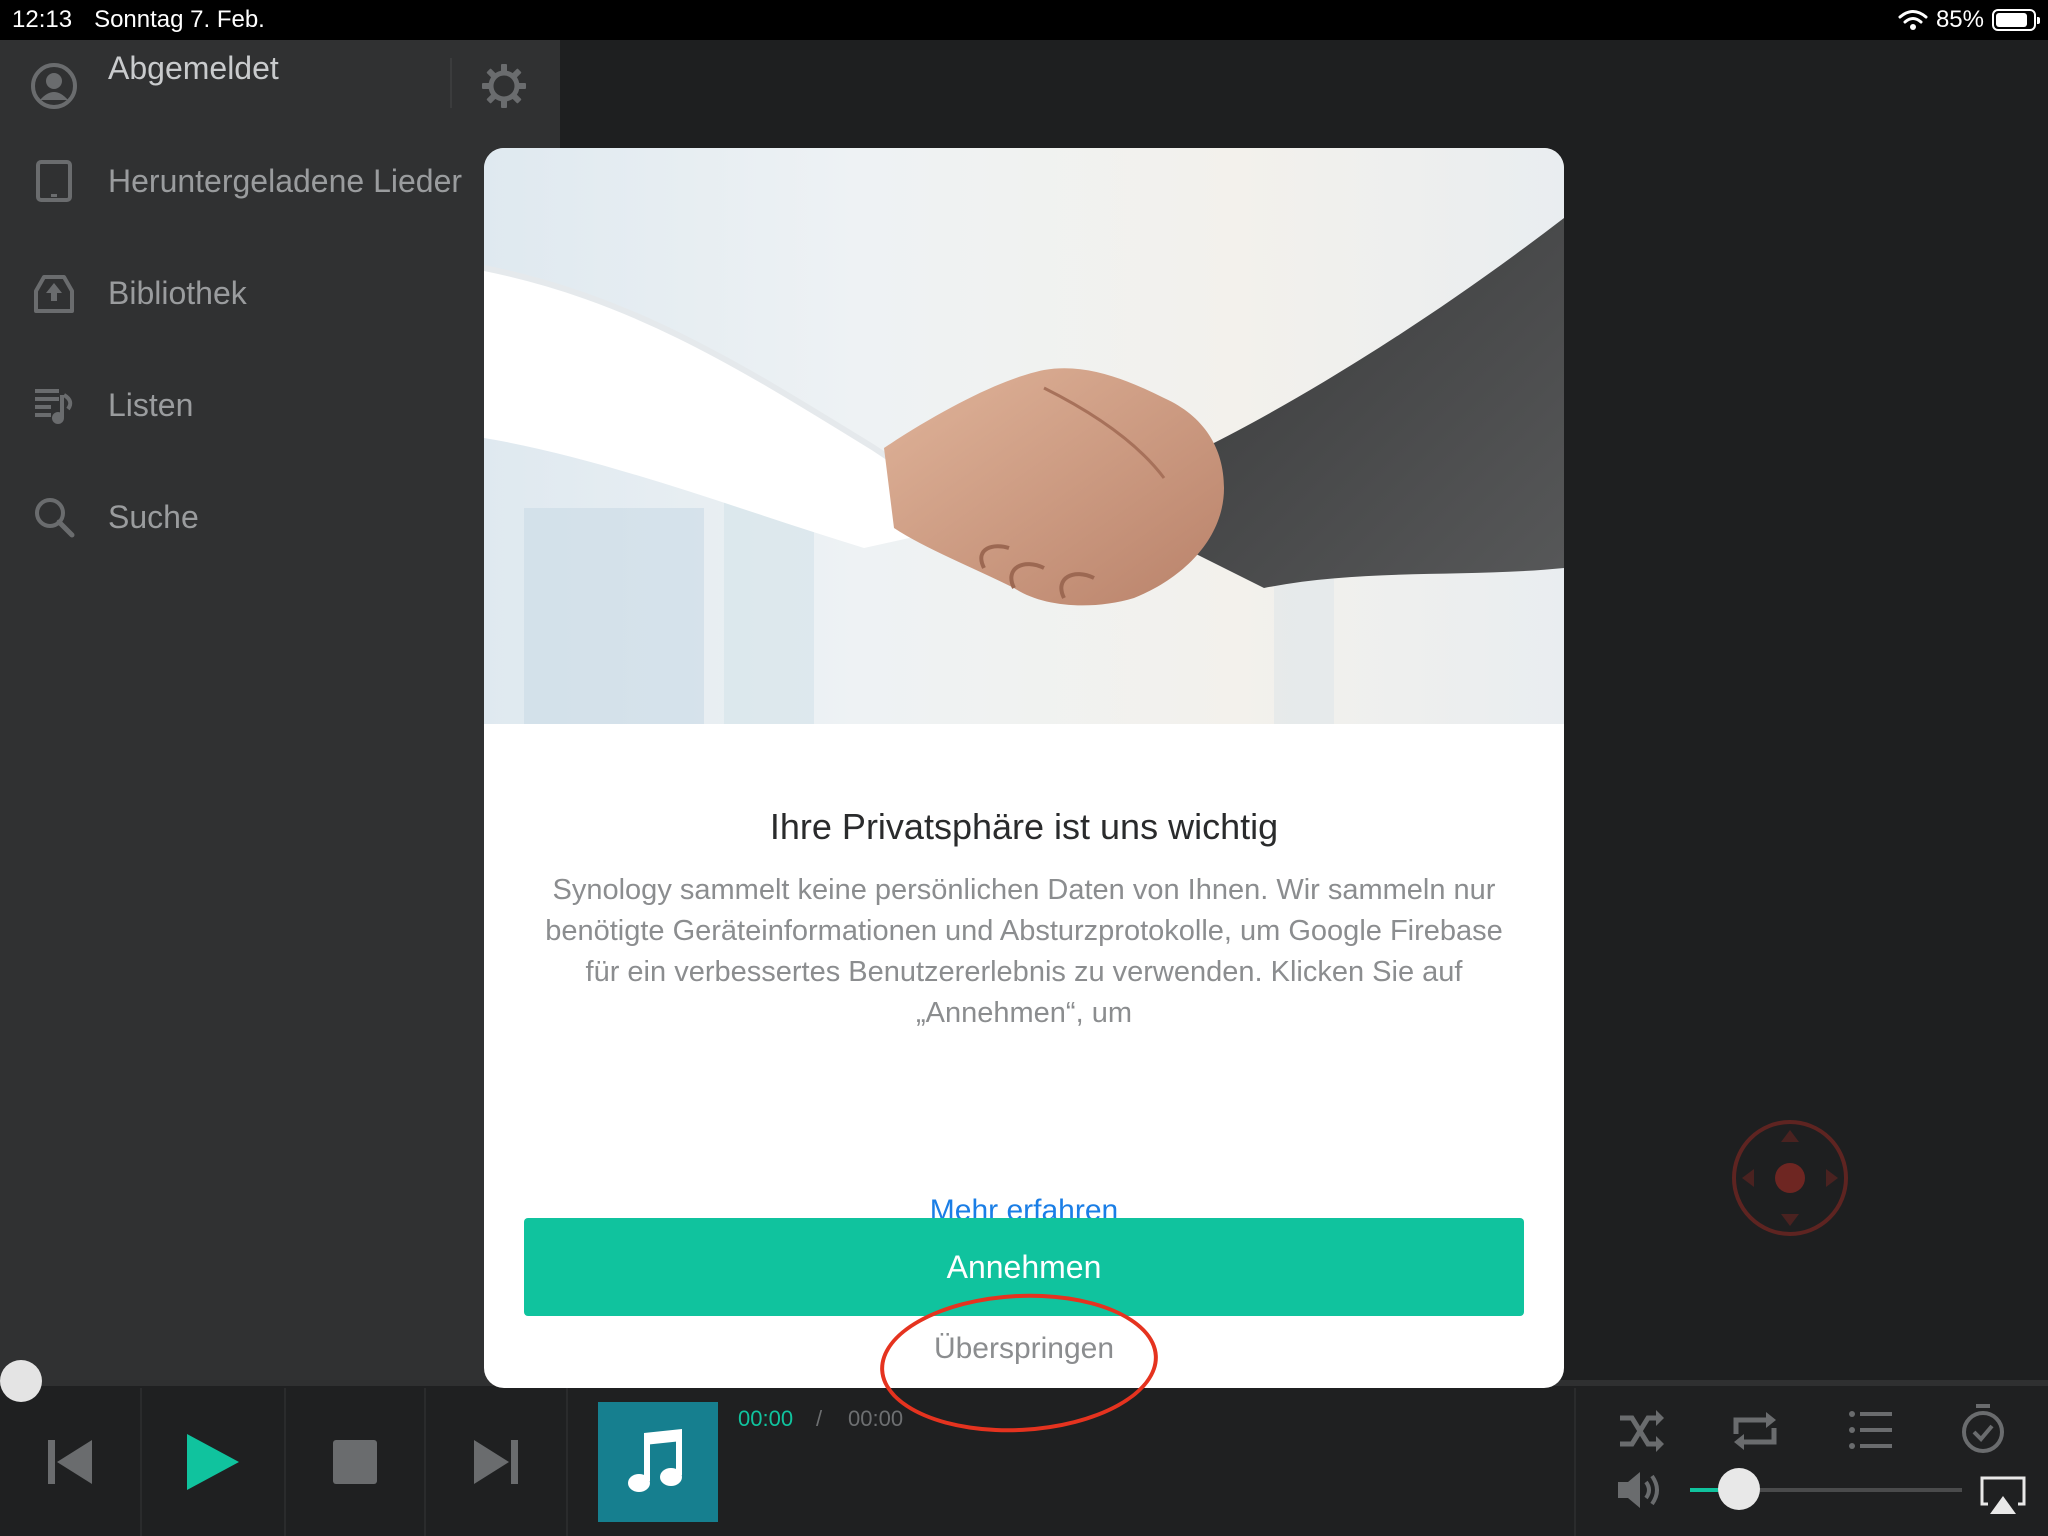  Describe the element at coordinates (655, 1460) in the screenshot. I see `music-note-icon` at that location.